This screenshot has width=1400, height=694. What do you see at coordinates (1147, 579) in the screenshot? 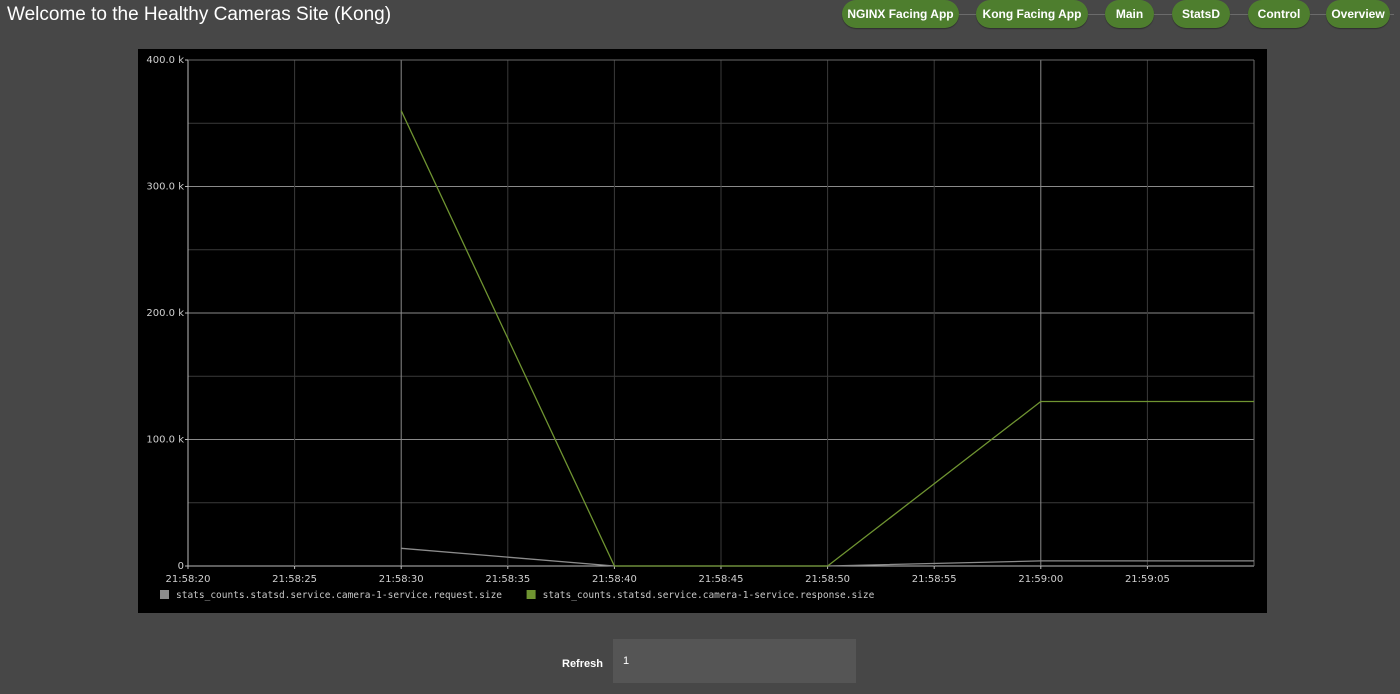
I see `x-tick-label: 21:59:05` at bounding box center [1147, 579].